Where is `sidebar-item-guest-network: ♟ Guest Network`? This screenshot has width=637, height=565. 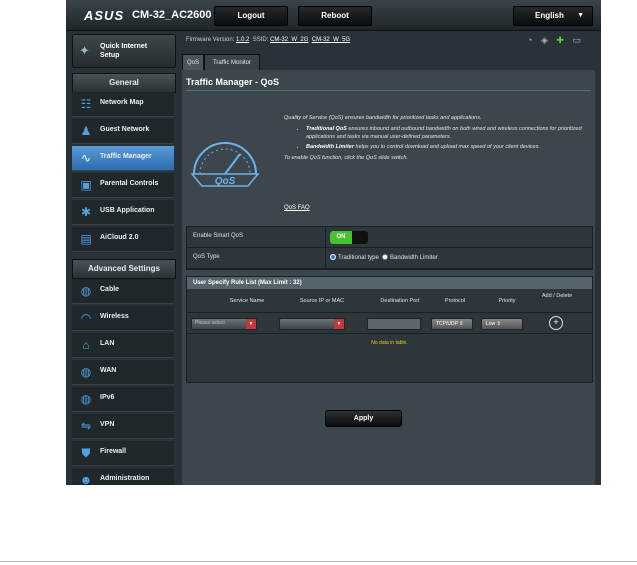 sidebar-item-guest-network: ♟ Guest Network is located at coordinates (123, 131).